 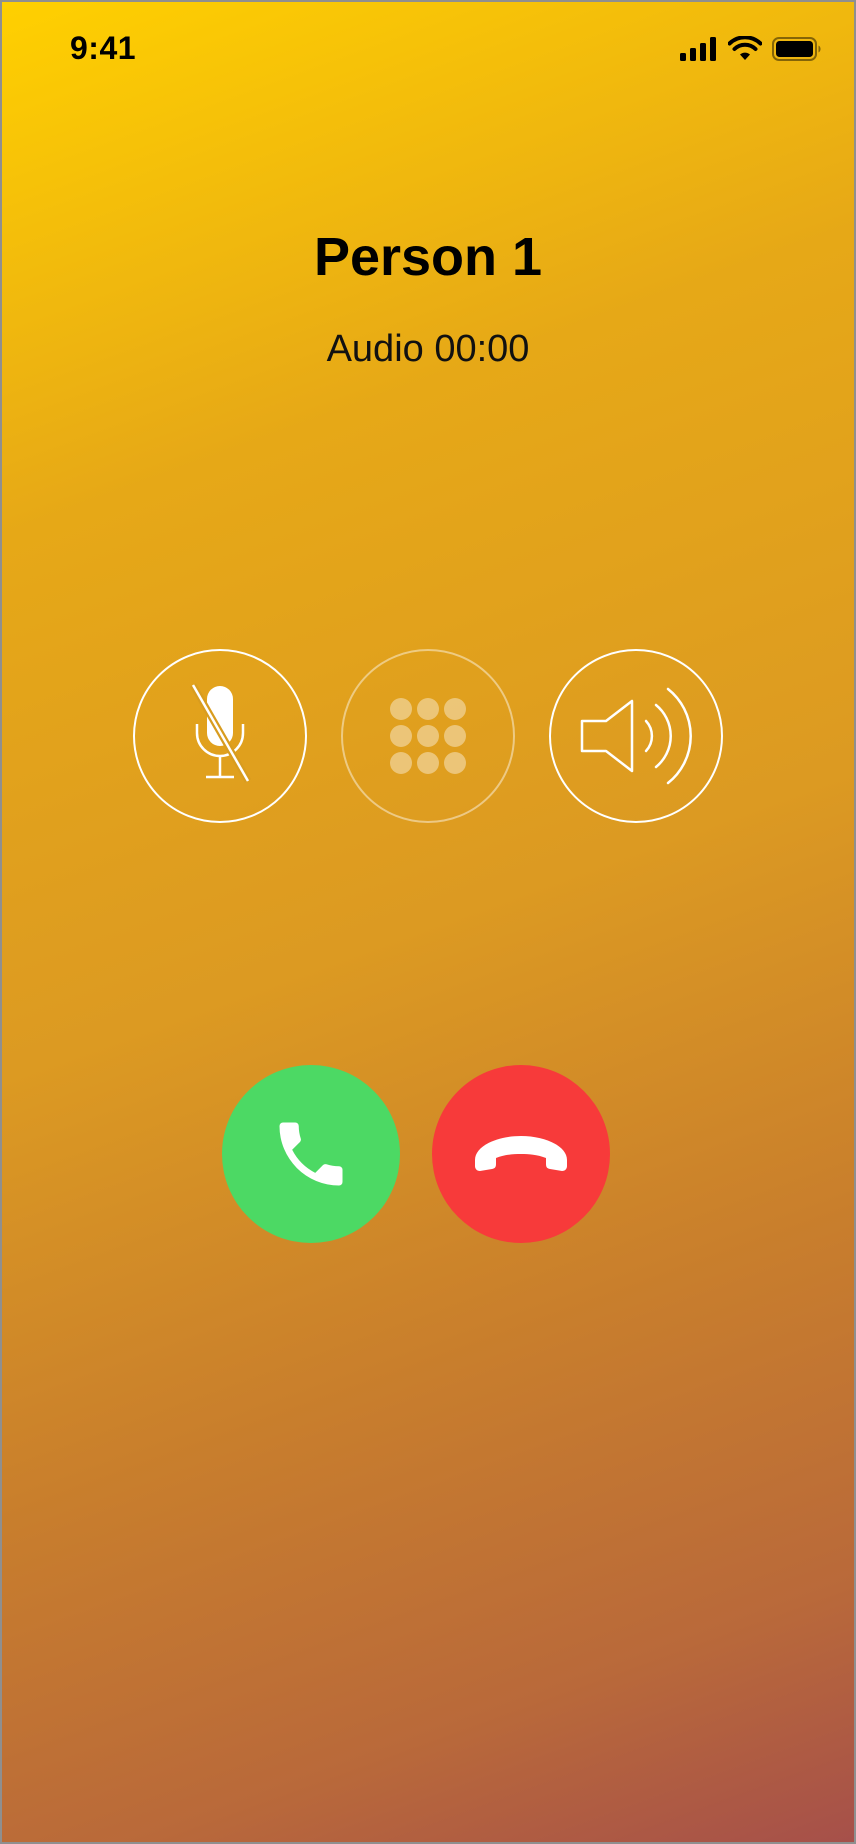 What do you see at coordinates (428, 50) in the screenshot?
I see `status-bar: 9:41` at bounding box center [428, 50].